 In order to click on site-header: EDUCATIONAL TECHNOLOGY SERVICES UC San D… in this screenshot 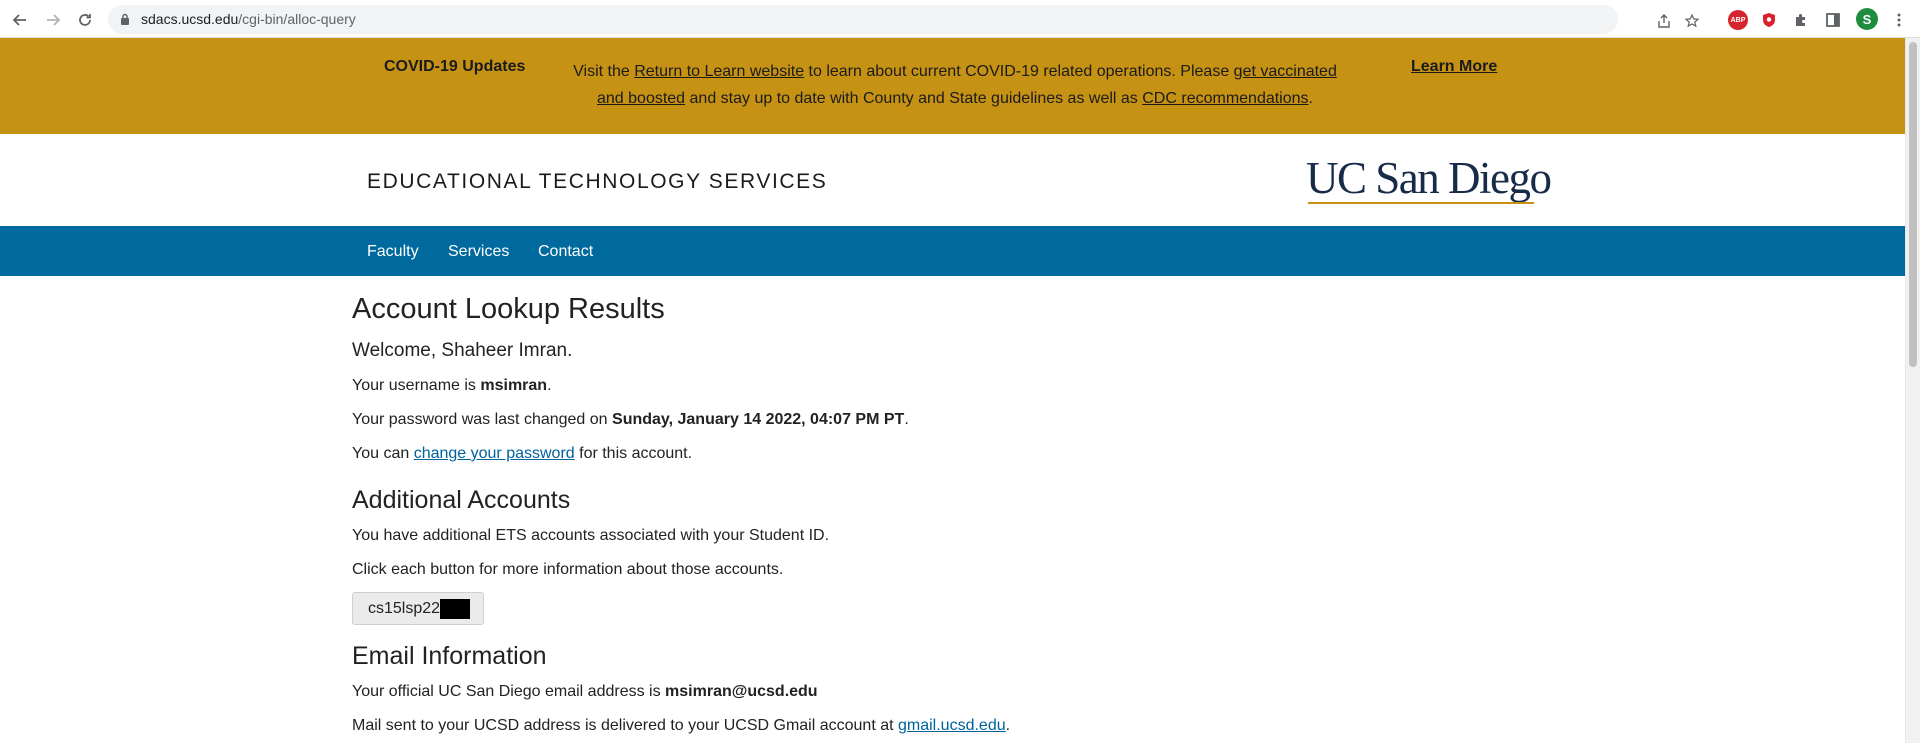, I will do `click(952, 180)`.